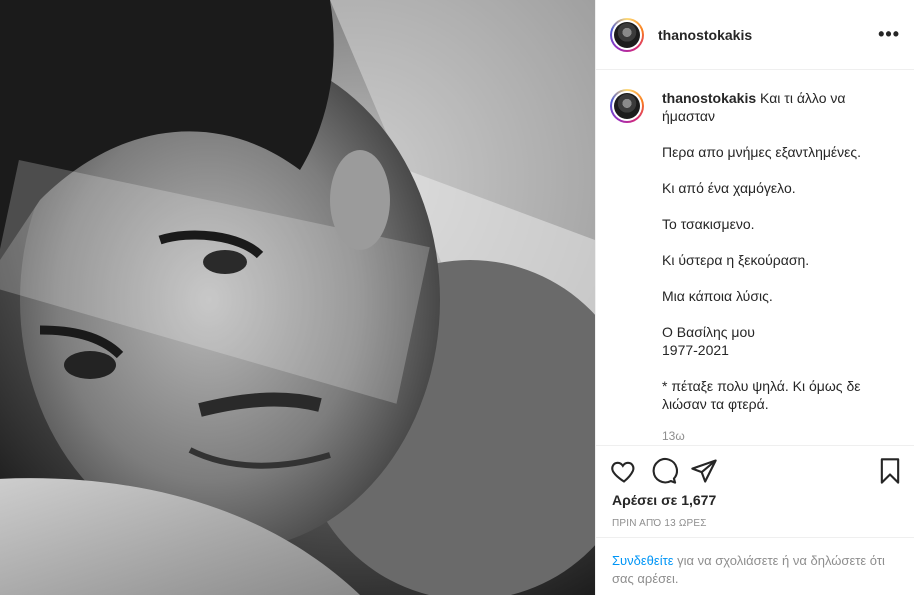  Describe the element at coordinates (643, 560) in the screenshot. I see `login-link: Συνδεθείτε` at that location.